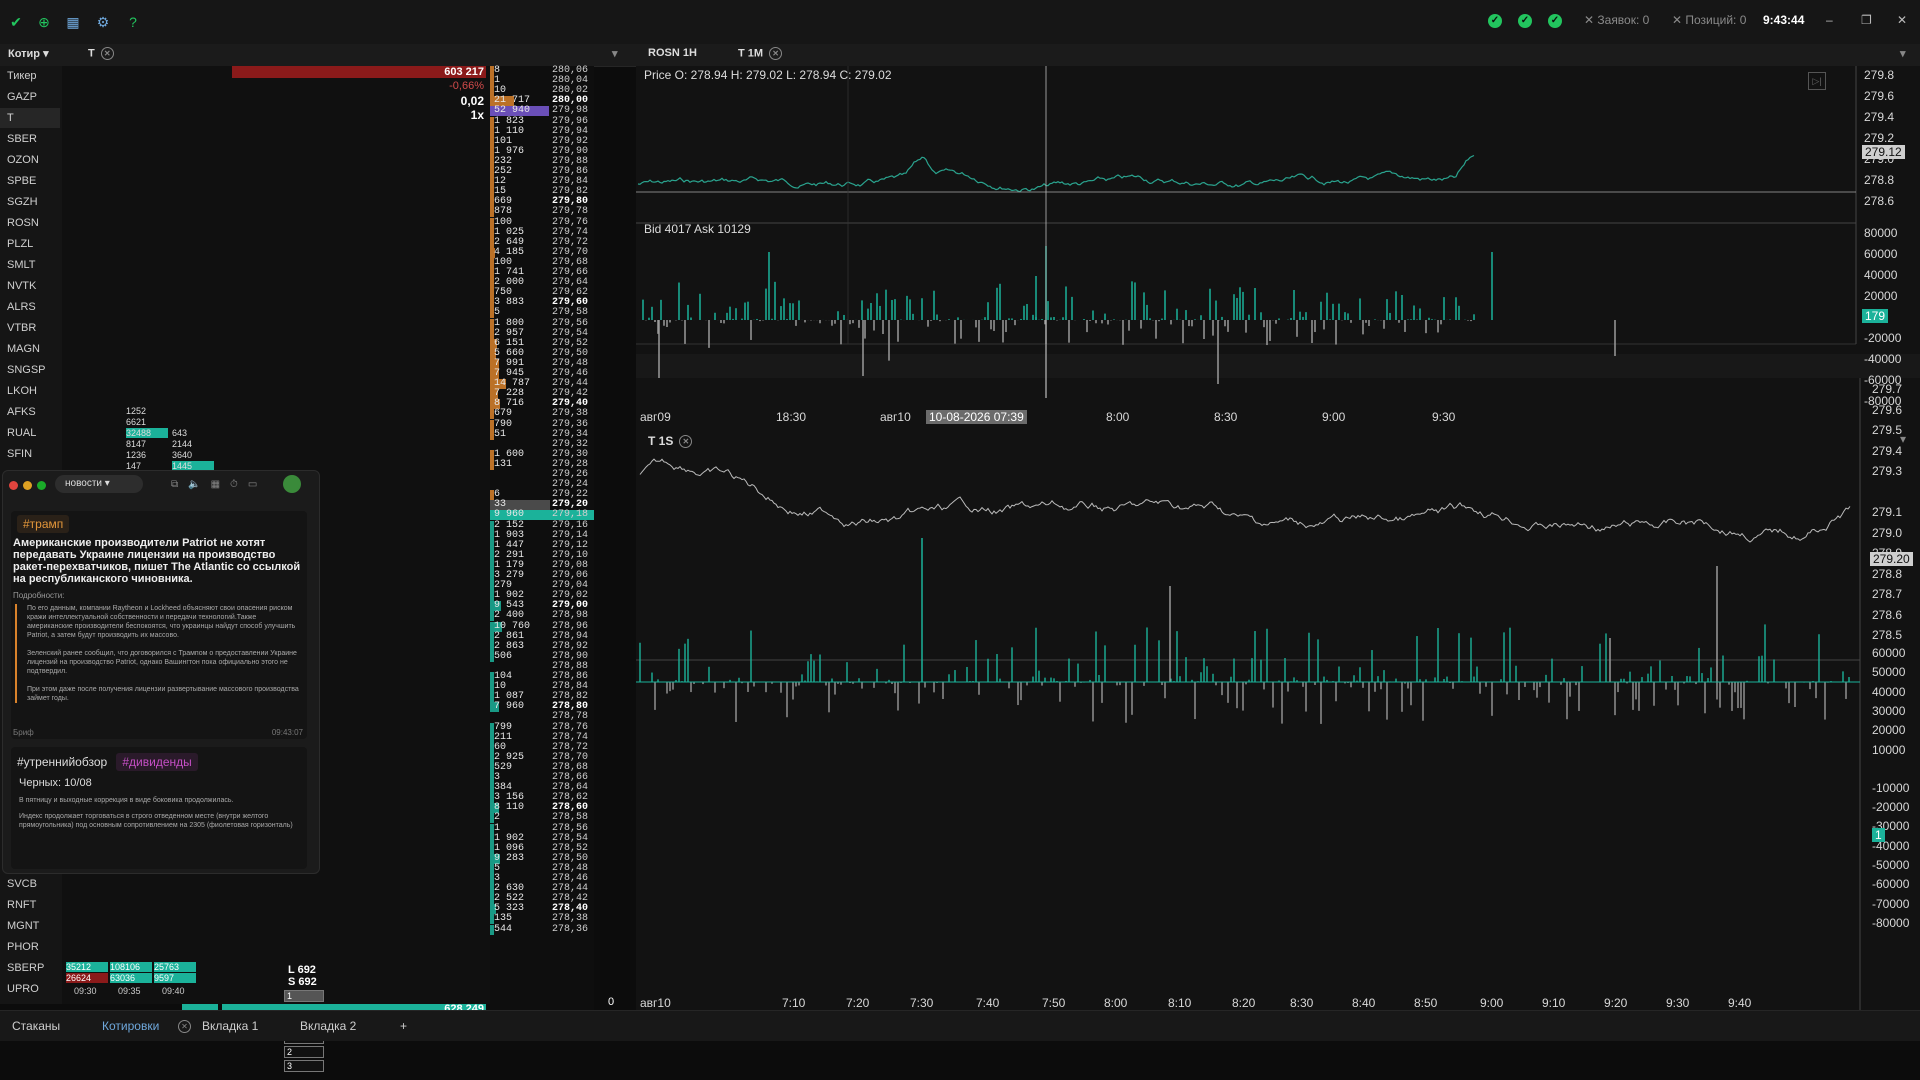 The height and width of the screenshot is (1080, 1920). Describe the element at coordinates (1887, 409) in the screenshot. I see `axis-tick-label: 279.6` at that location.